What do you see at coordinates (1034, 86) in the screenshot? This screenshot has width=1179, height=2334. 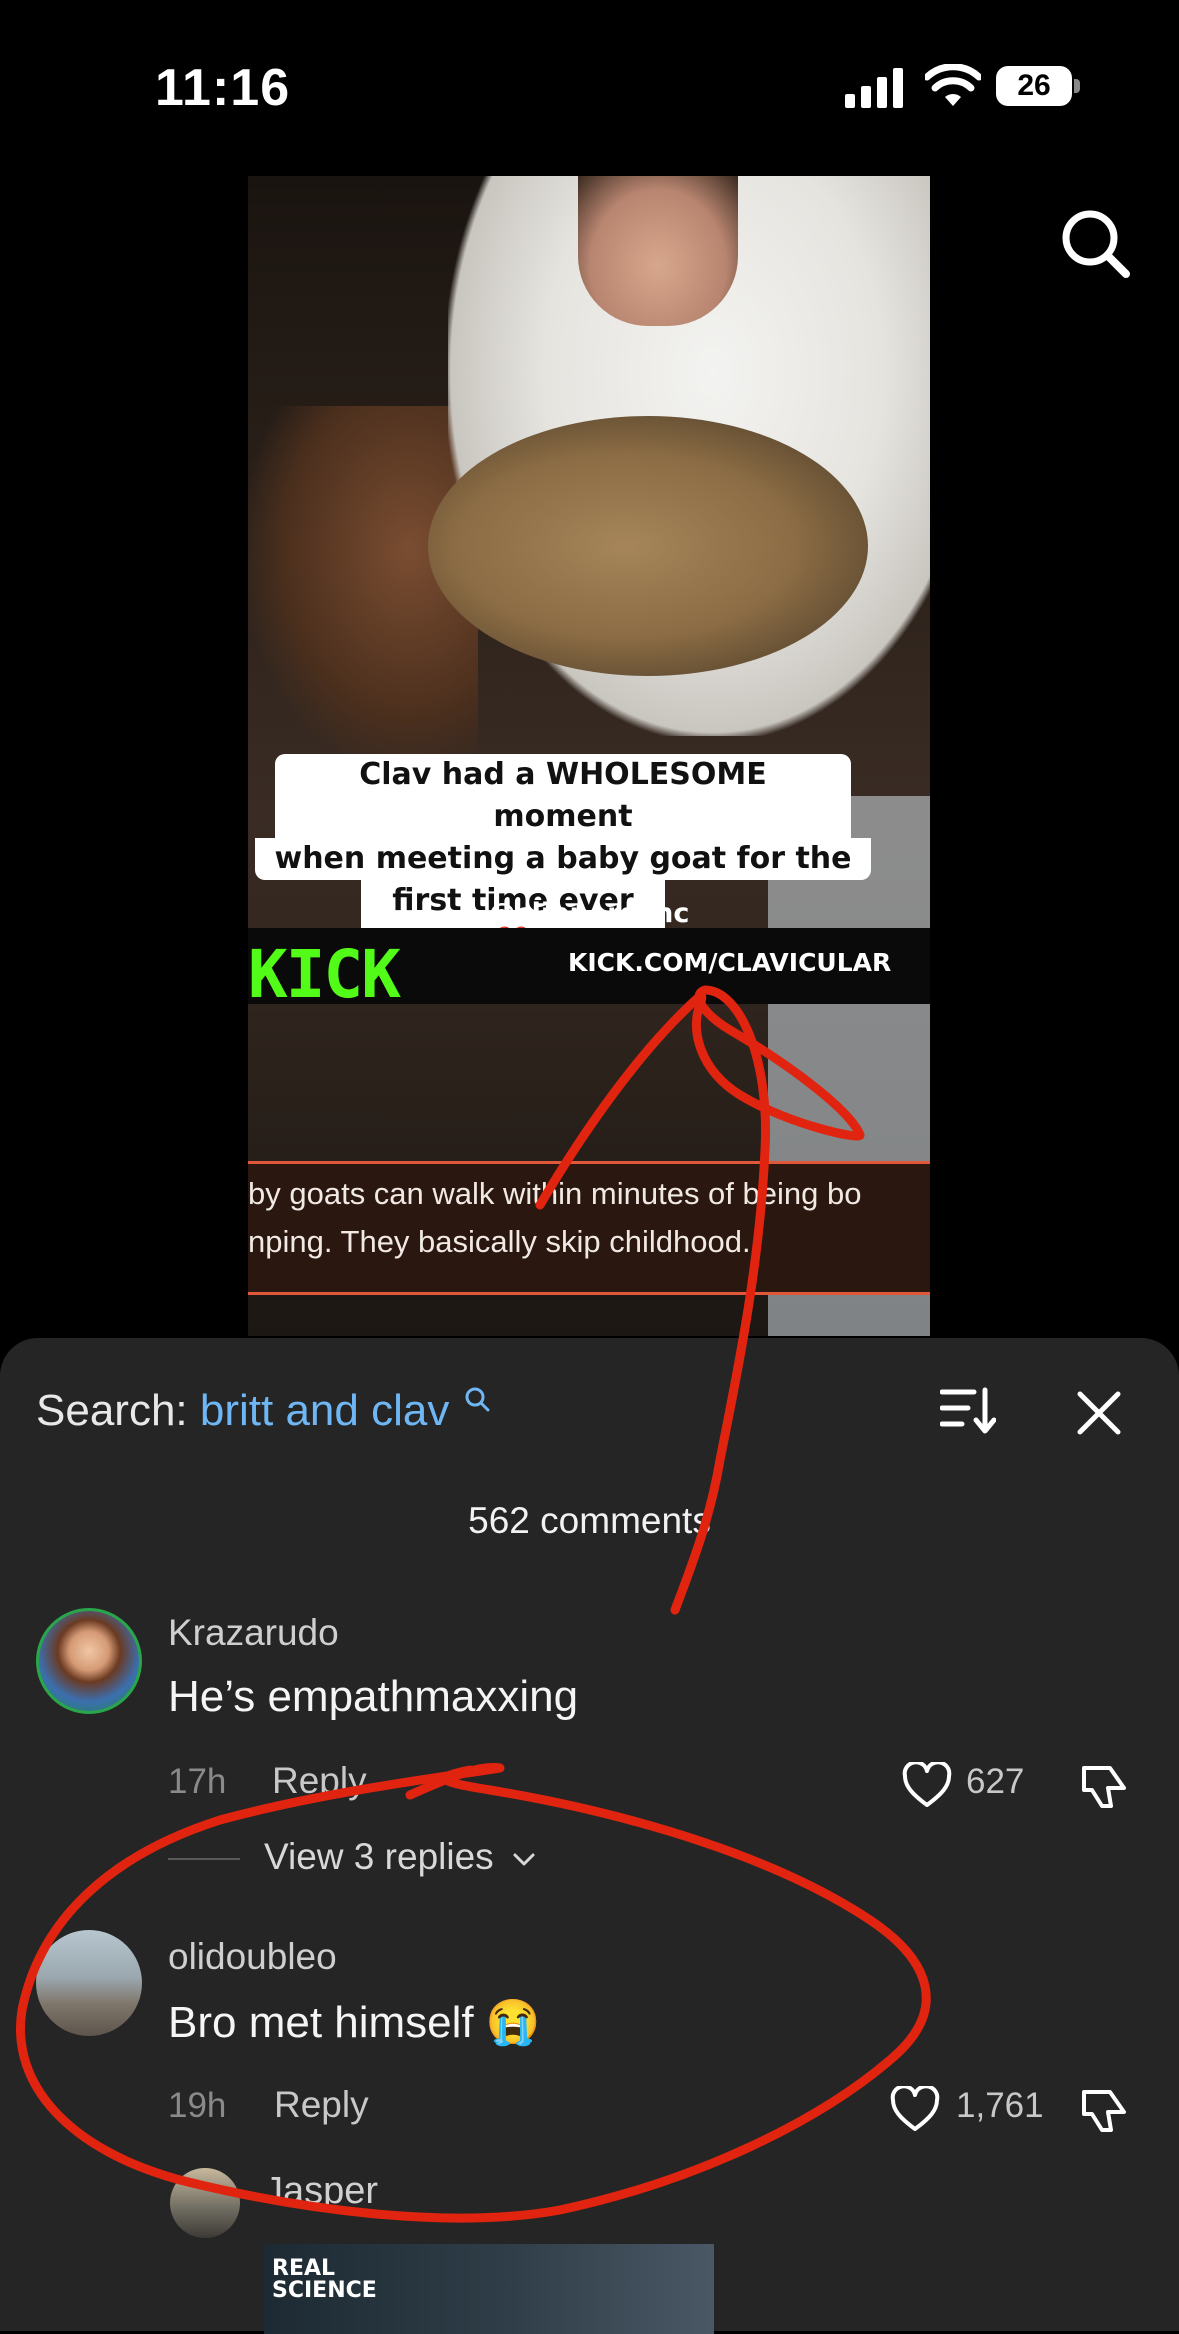 I see `battery-level: 26` at bounding box center [1034, 86].